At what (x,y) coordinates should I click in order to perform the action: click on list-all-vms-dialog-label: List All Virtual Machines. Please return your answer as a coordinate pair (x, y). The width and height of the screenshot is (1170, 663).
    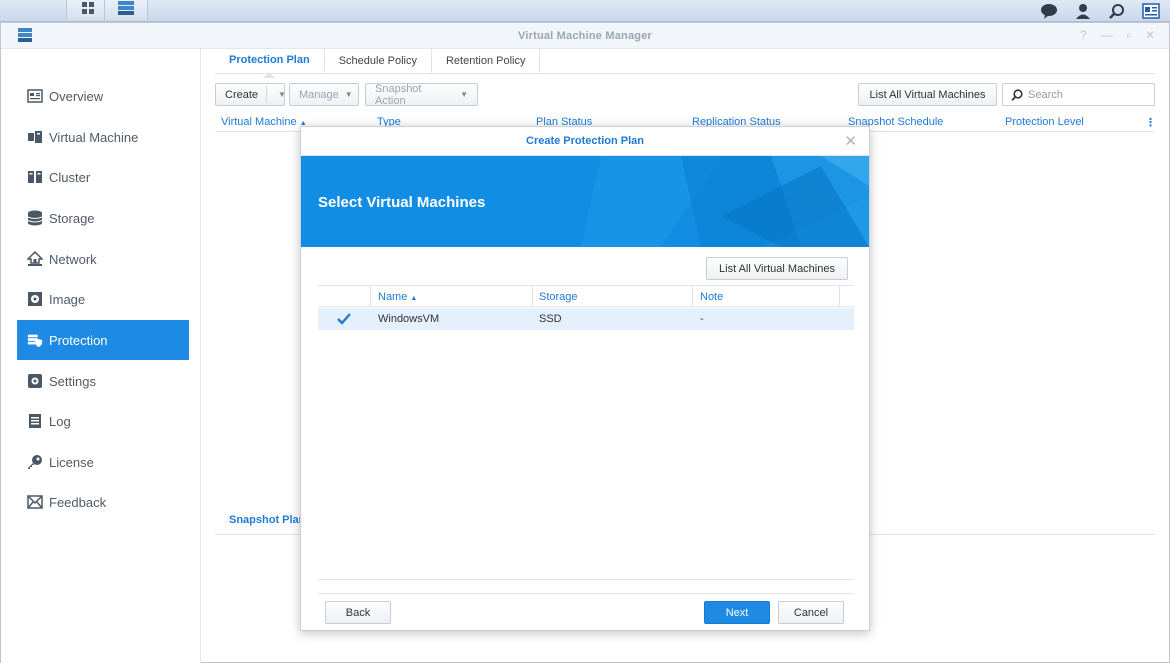
    Looking at the image, I should click on (777, 268).